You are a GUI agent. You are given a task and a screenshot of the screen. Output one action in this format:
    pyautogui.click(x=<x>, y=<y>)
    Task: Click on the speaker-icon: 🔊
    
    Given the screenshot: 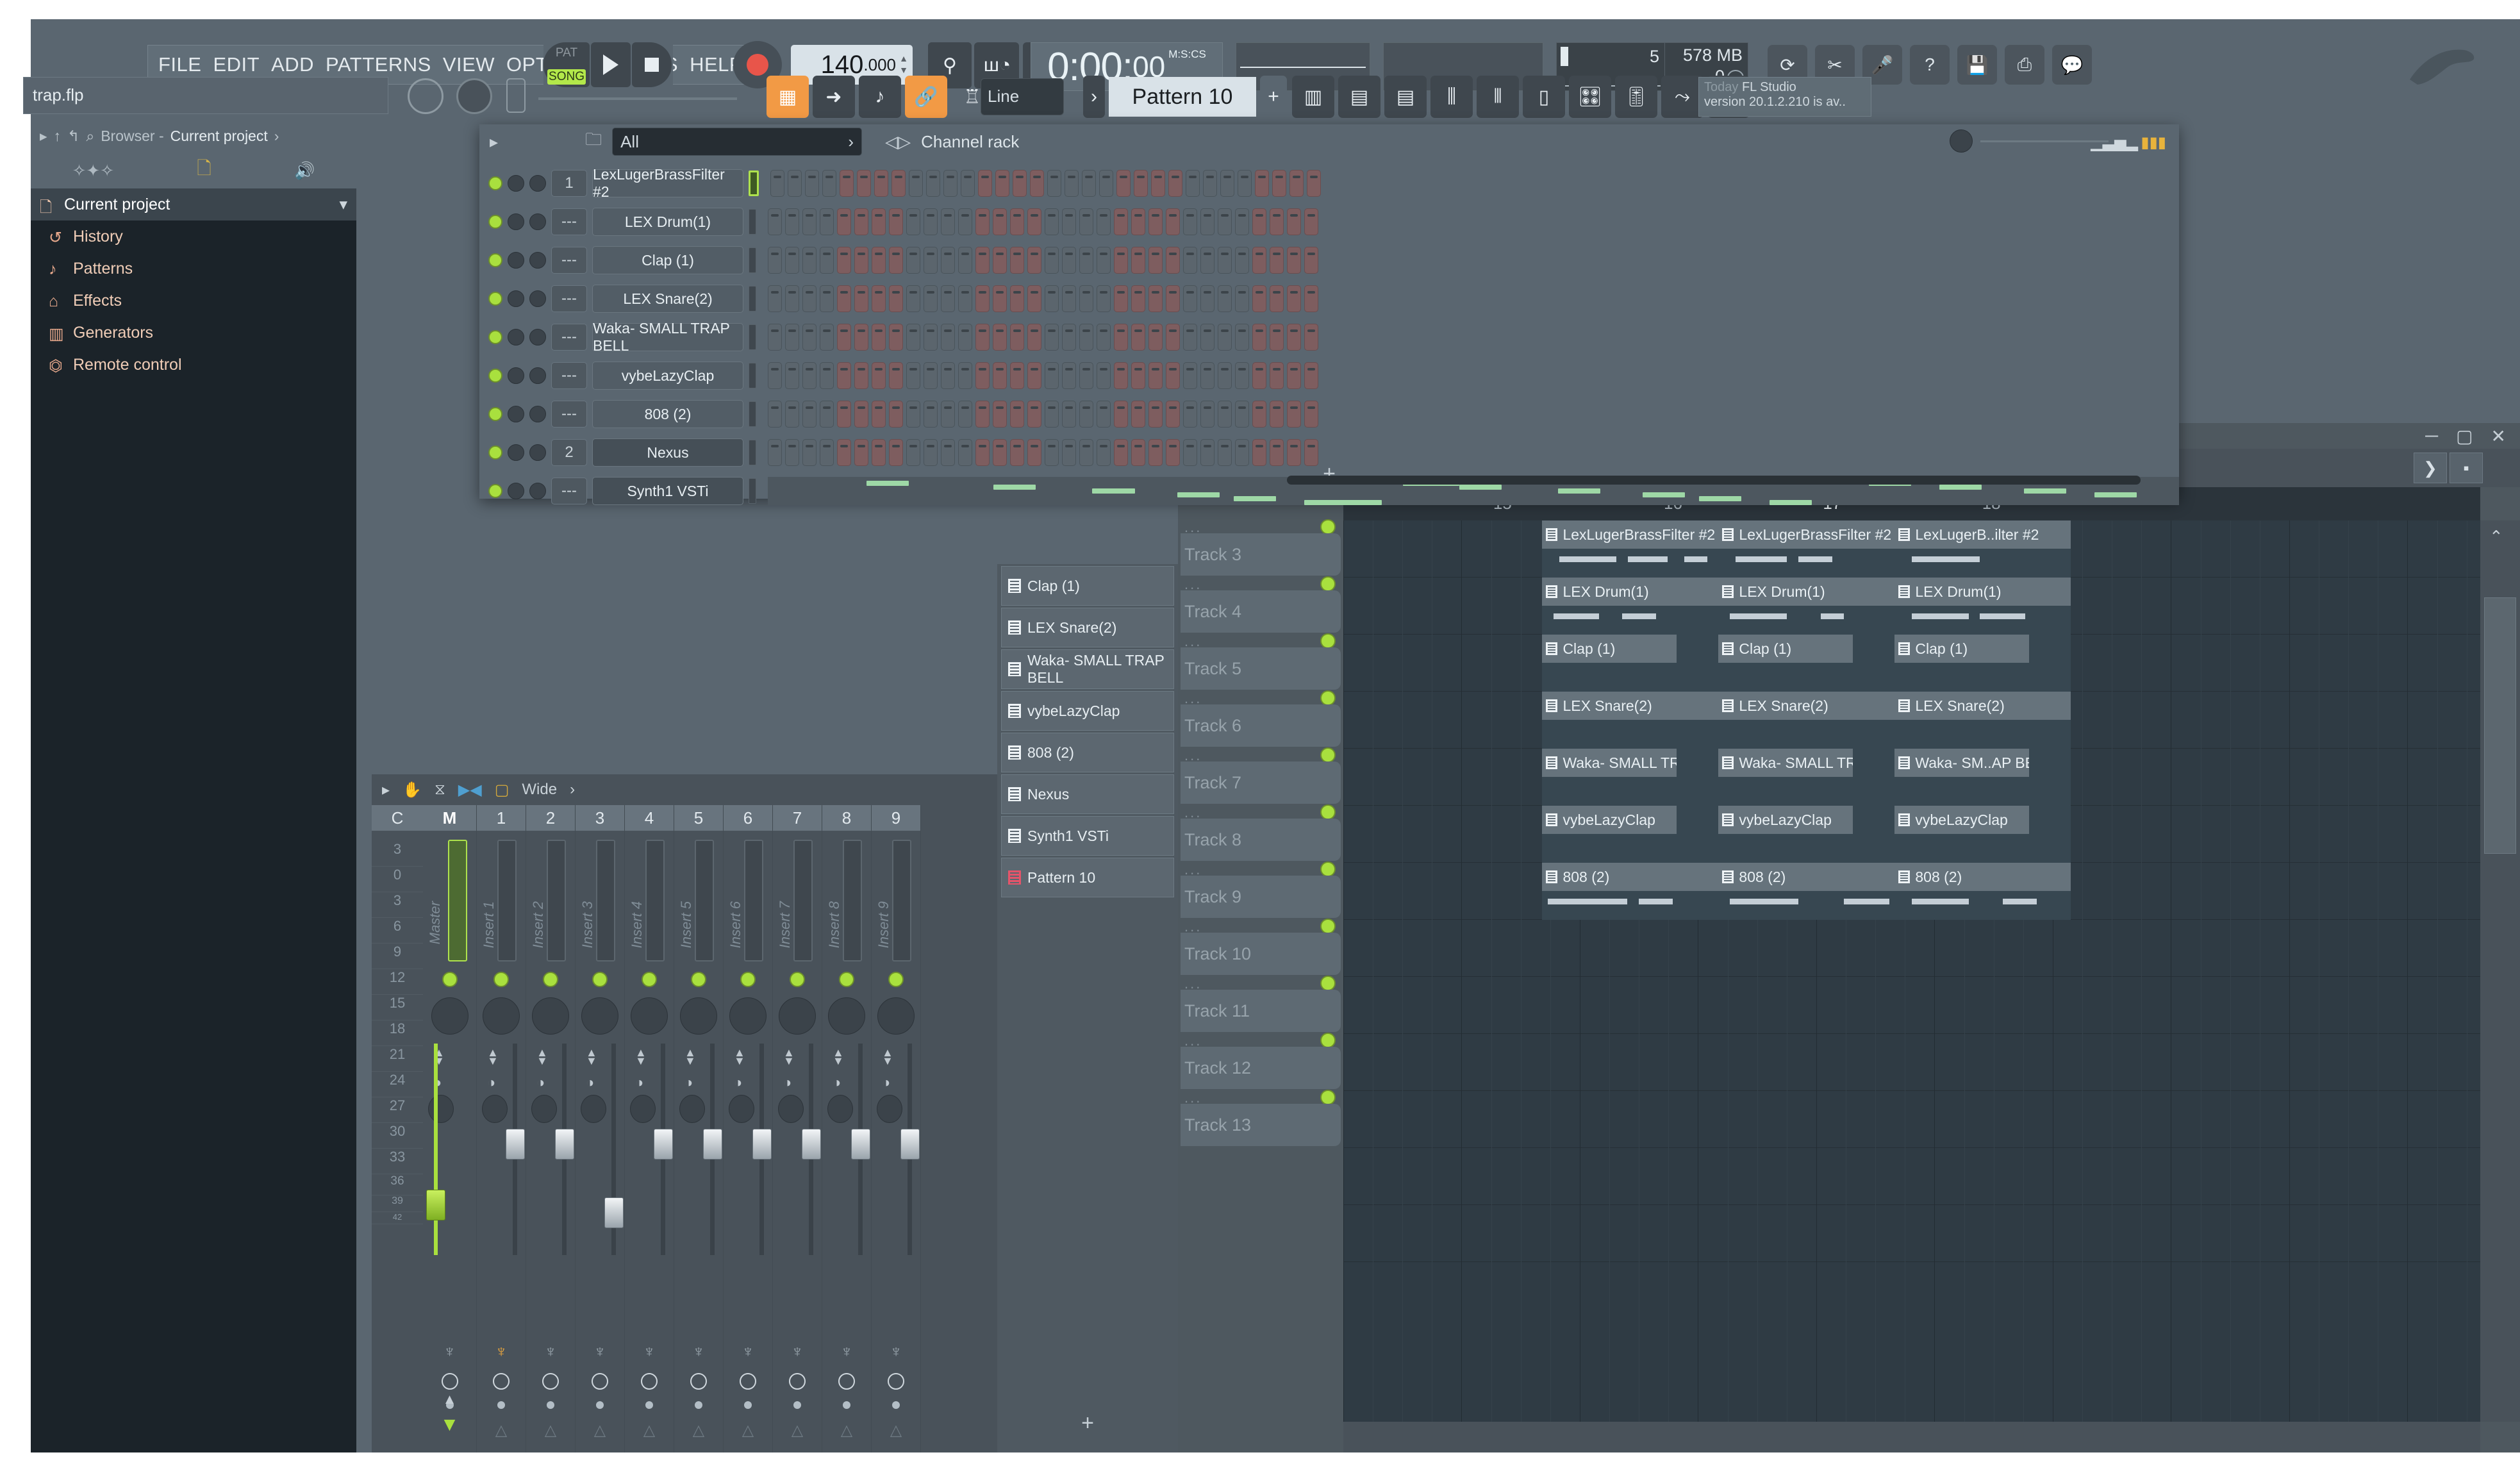 What is the action you would take?
    pyautogui.click(x=304, y=171)
    